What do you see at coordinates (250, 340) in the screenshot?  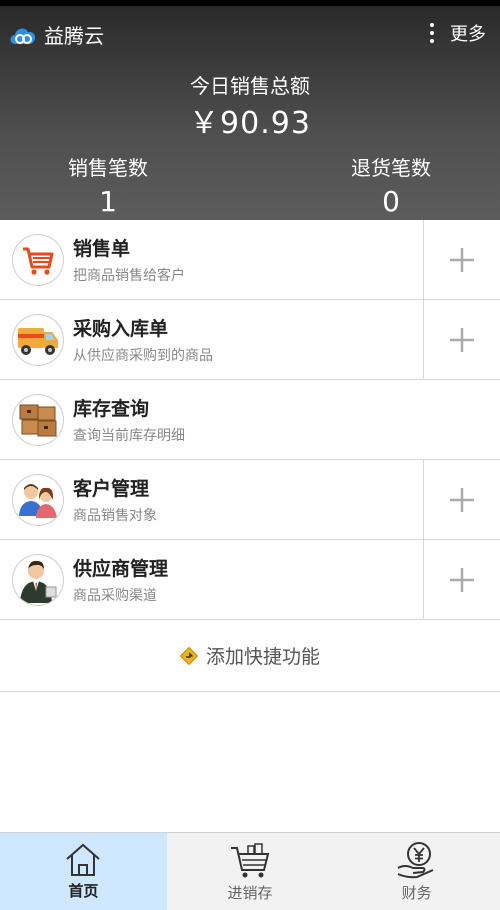 I see `list-item-purchase-order: 采购入库单 从供应商采购到的商品` at bounding box center [250, 340].